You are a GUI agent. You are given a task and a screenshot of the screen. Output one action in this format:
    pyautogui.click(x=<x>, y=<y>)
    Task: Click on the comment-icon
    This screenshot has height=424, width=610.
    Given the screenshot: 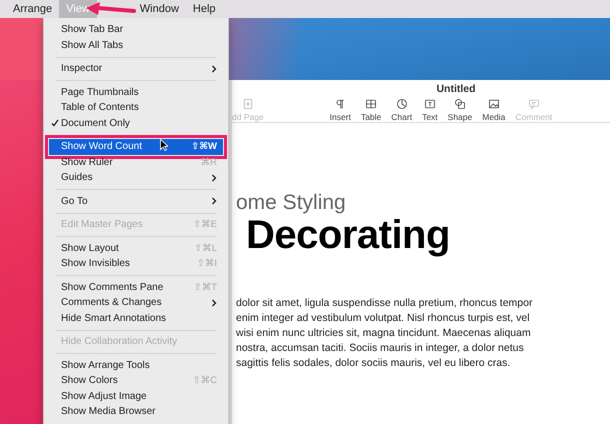 What is the action you would take?
    pyautogui.click(x=534, y=104)
    